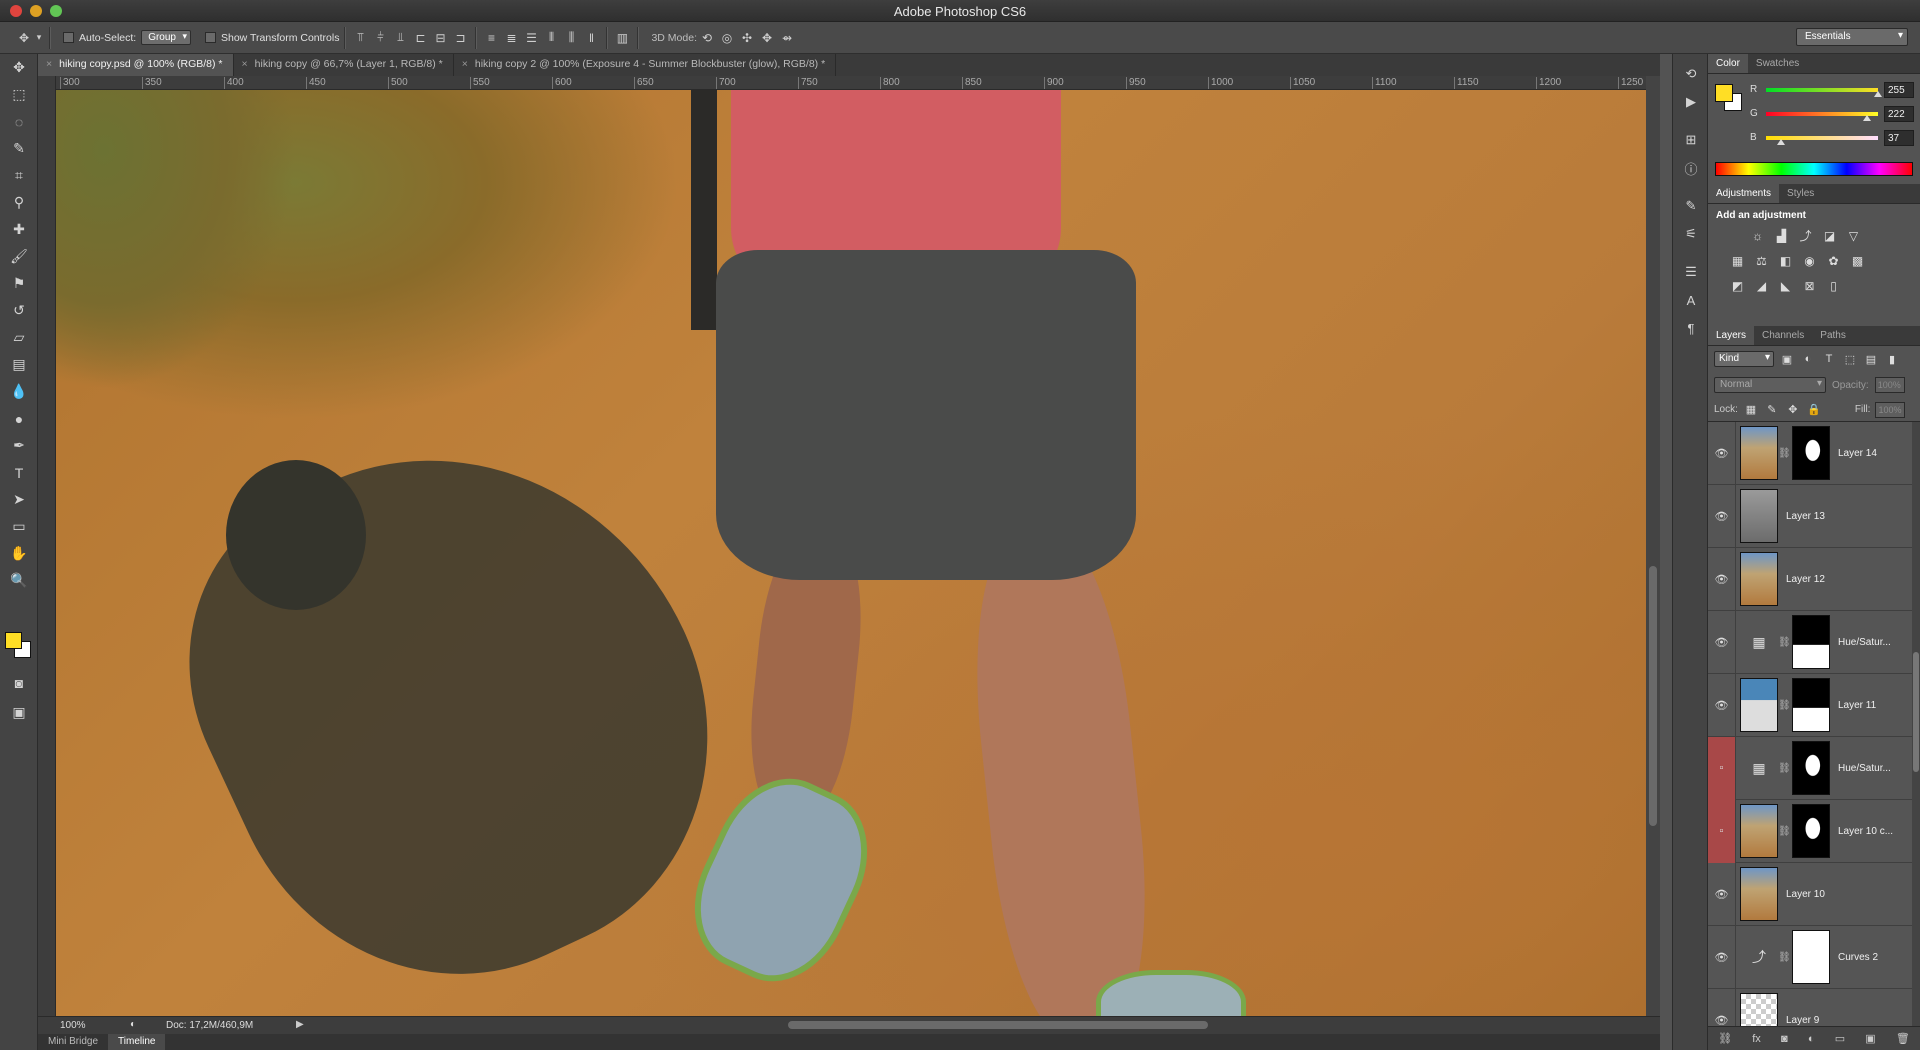 The height and width of the screenshot is (1050, 1920). What do you see at coordinates (1889, 385) in the screenshot?
I see `opacity-input: 100%` at bounding box center [1889, 385].